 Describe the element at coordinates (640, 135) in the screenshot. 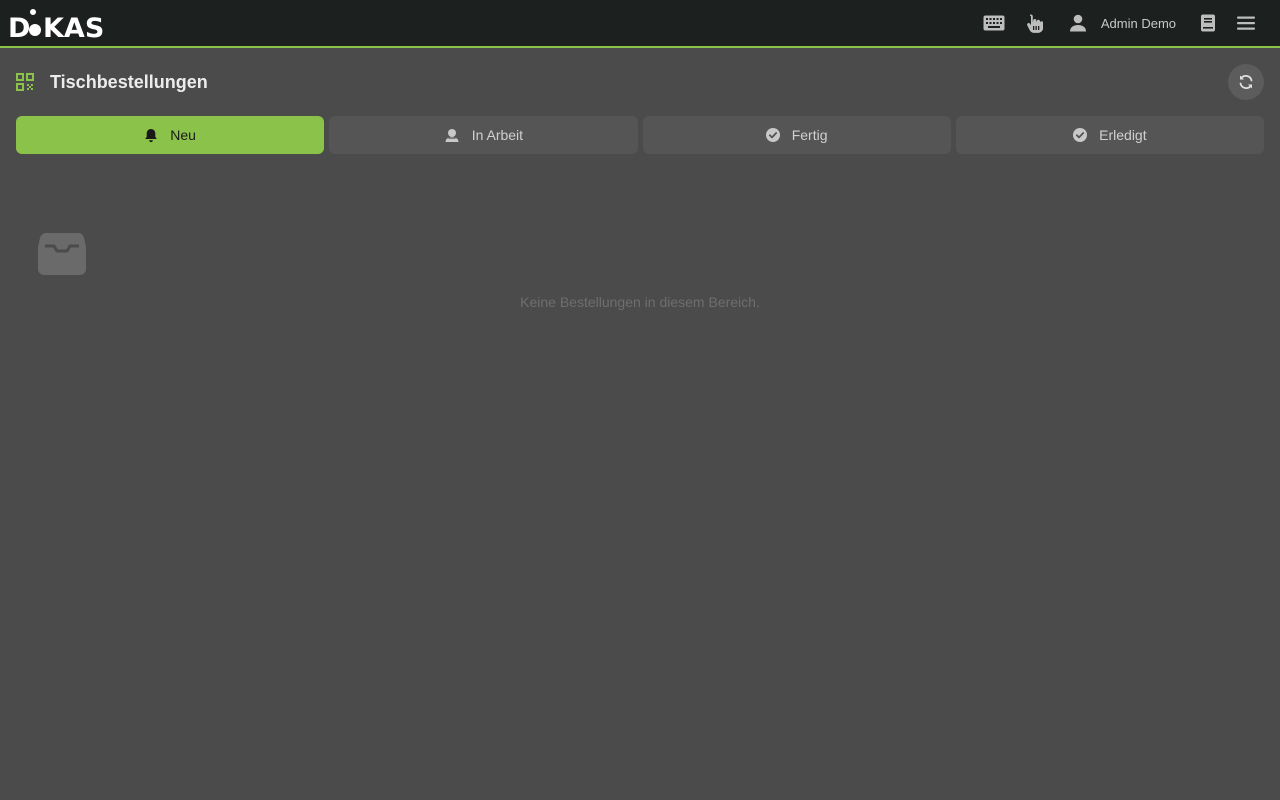

I see `status-tabs: Neu In Arbeit Fertig Erledigt` at that location.